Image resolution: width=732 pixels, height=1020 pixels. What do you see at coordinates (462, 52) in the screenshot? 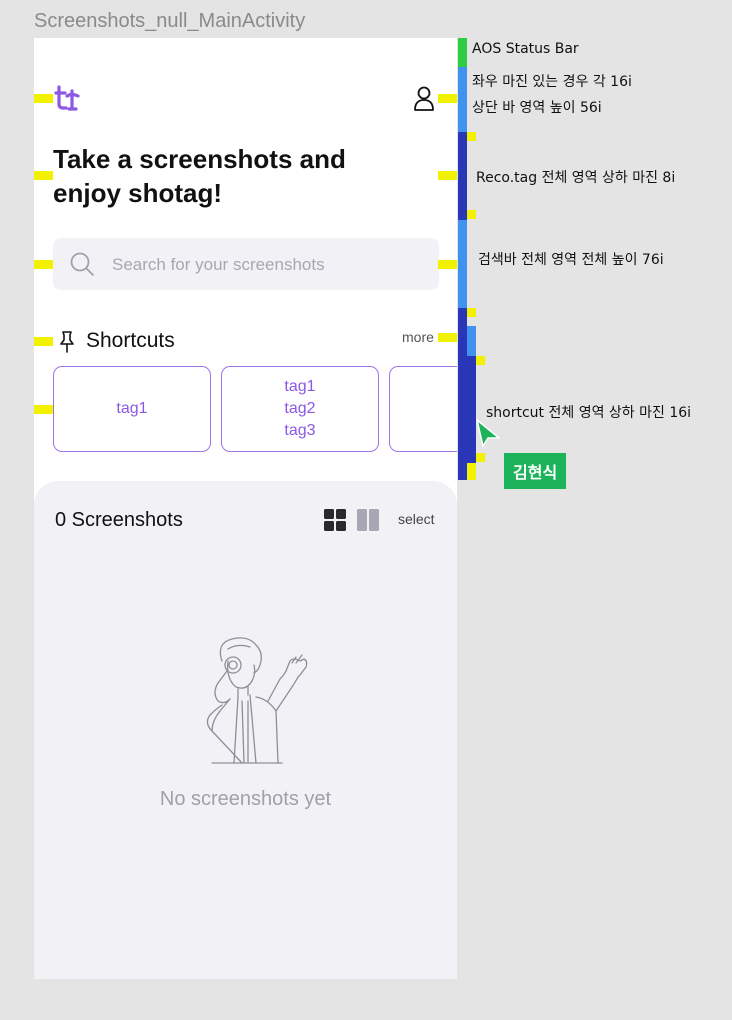
I see `status-bar-spec-bar` at bounding box center [462, 52].